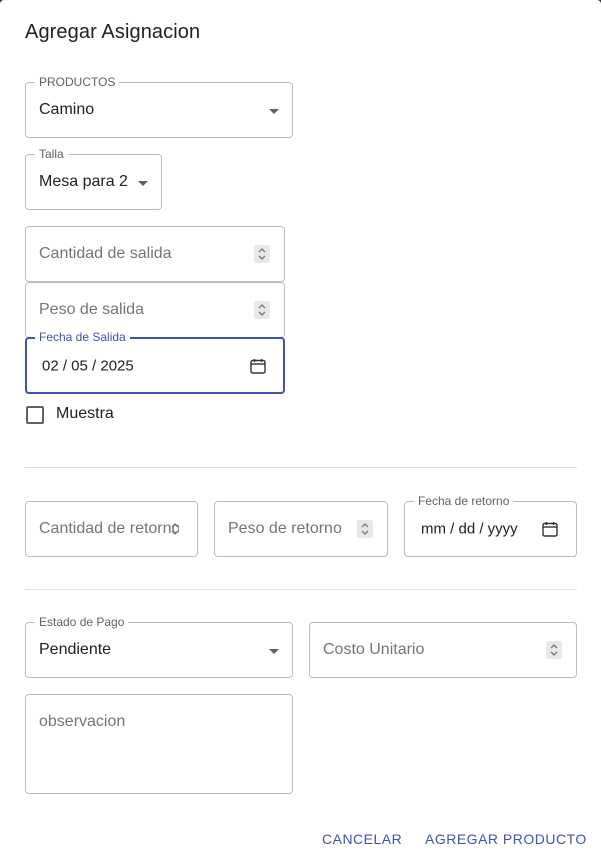 The width and height of the screenshot is (601, 863). Describe the element at coordinates (159, 106) in the screenshot. I see `productos-select: PRODUCTOS Camino` at that location.